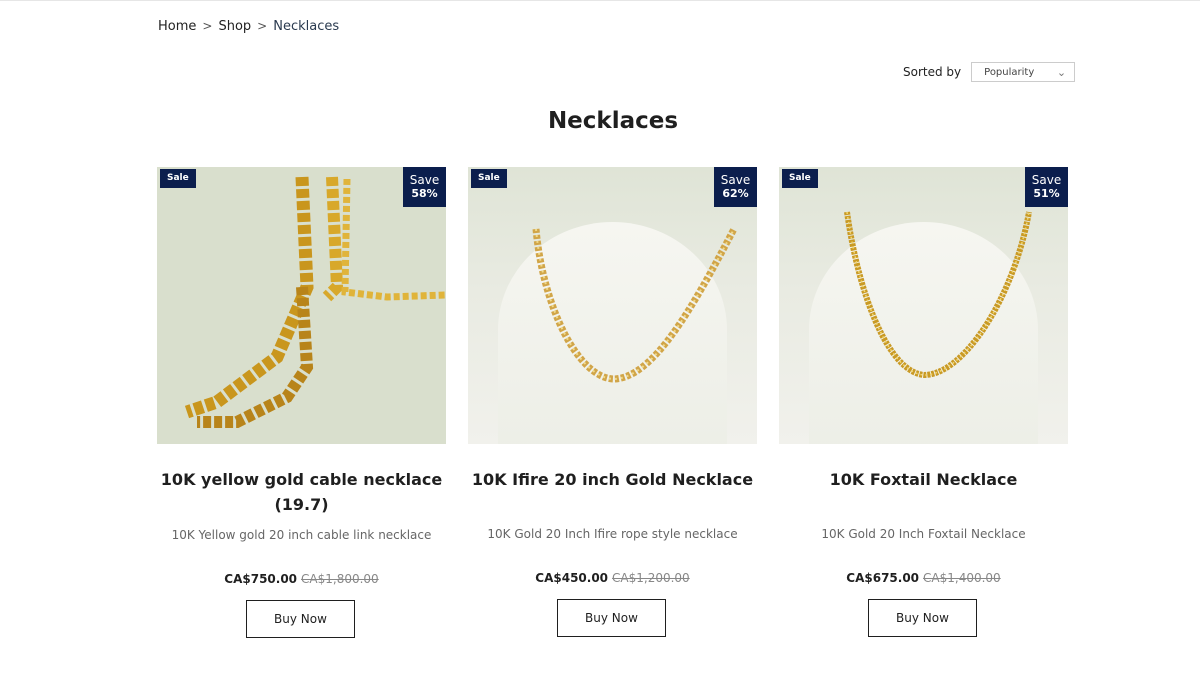 This screenshot has height=695, width=1200. I want to click on save-percent: 58%, so click(424, 193).